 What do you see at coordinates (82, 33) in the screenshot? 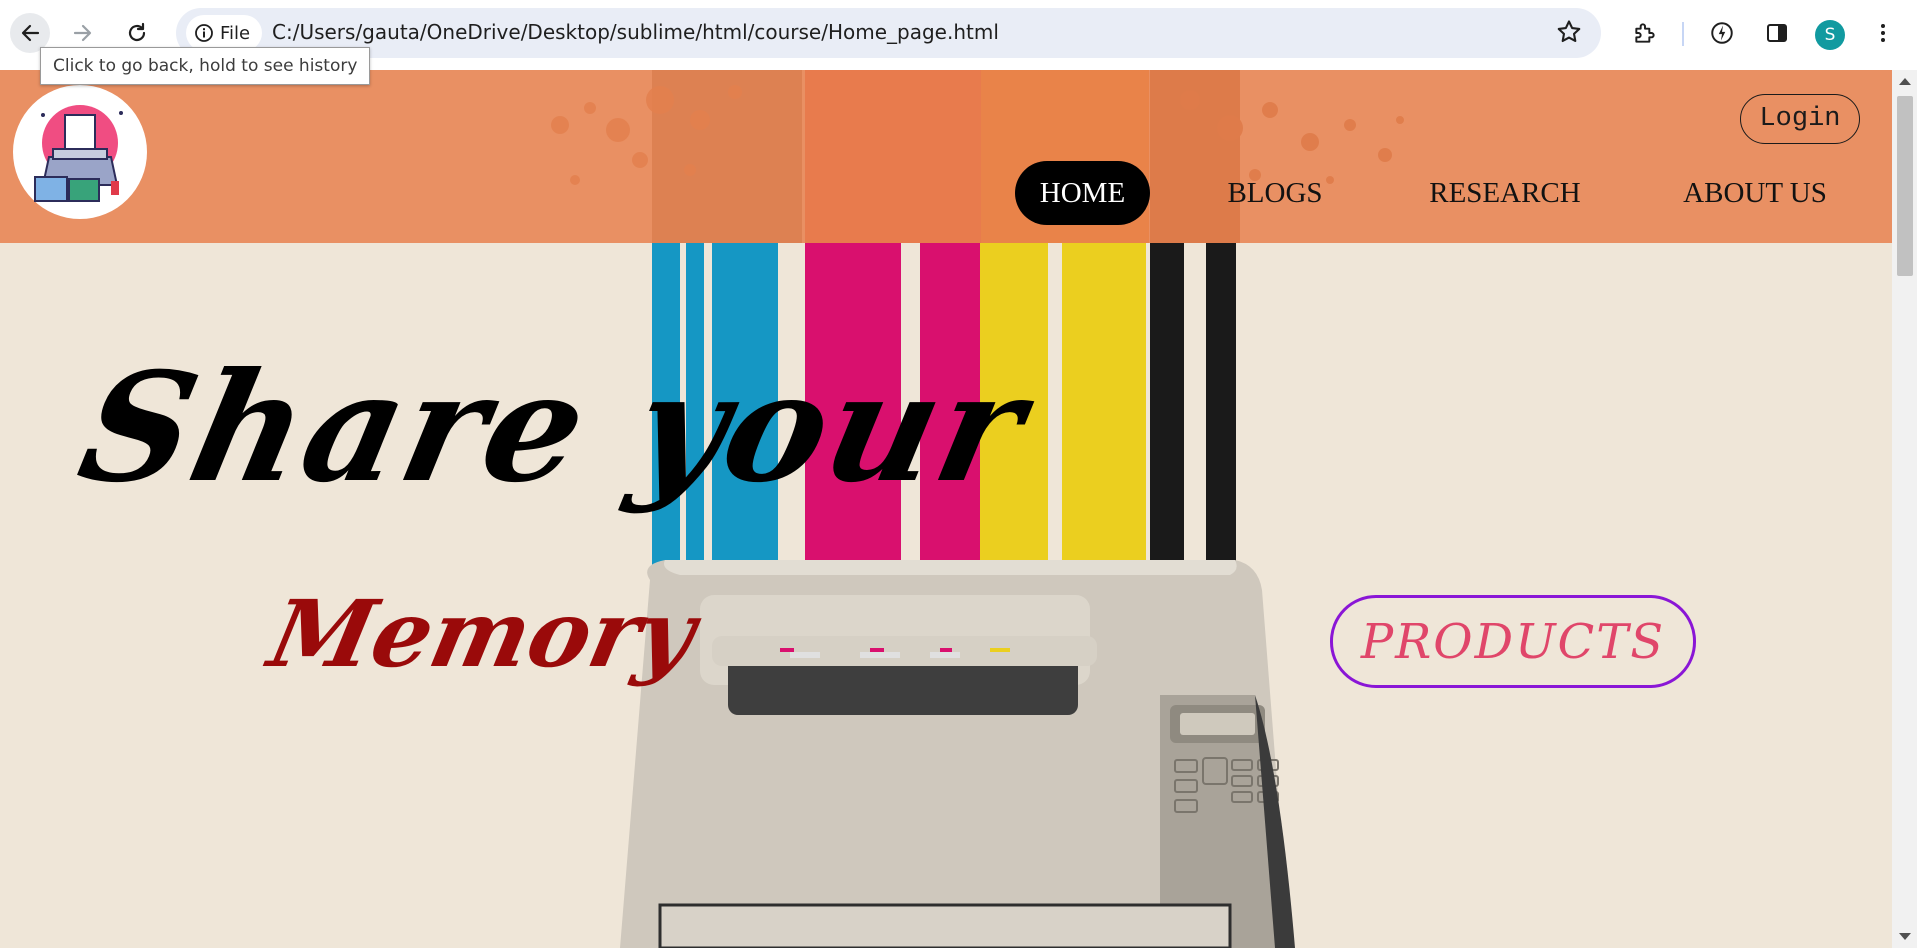
I see `forward-arrow-icon` at bounding box center [82, 33].